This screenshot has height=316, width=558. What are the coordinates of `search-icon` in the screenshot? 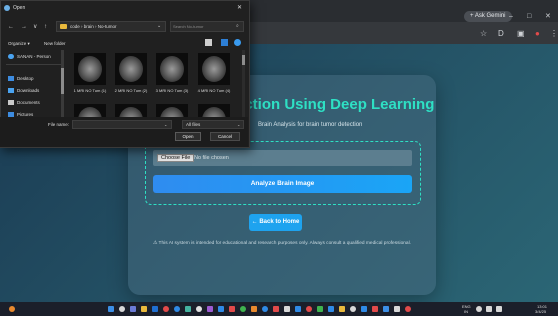 It's located at (122, 309).